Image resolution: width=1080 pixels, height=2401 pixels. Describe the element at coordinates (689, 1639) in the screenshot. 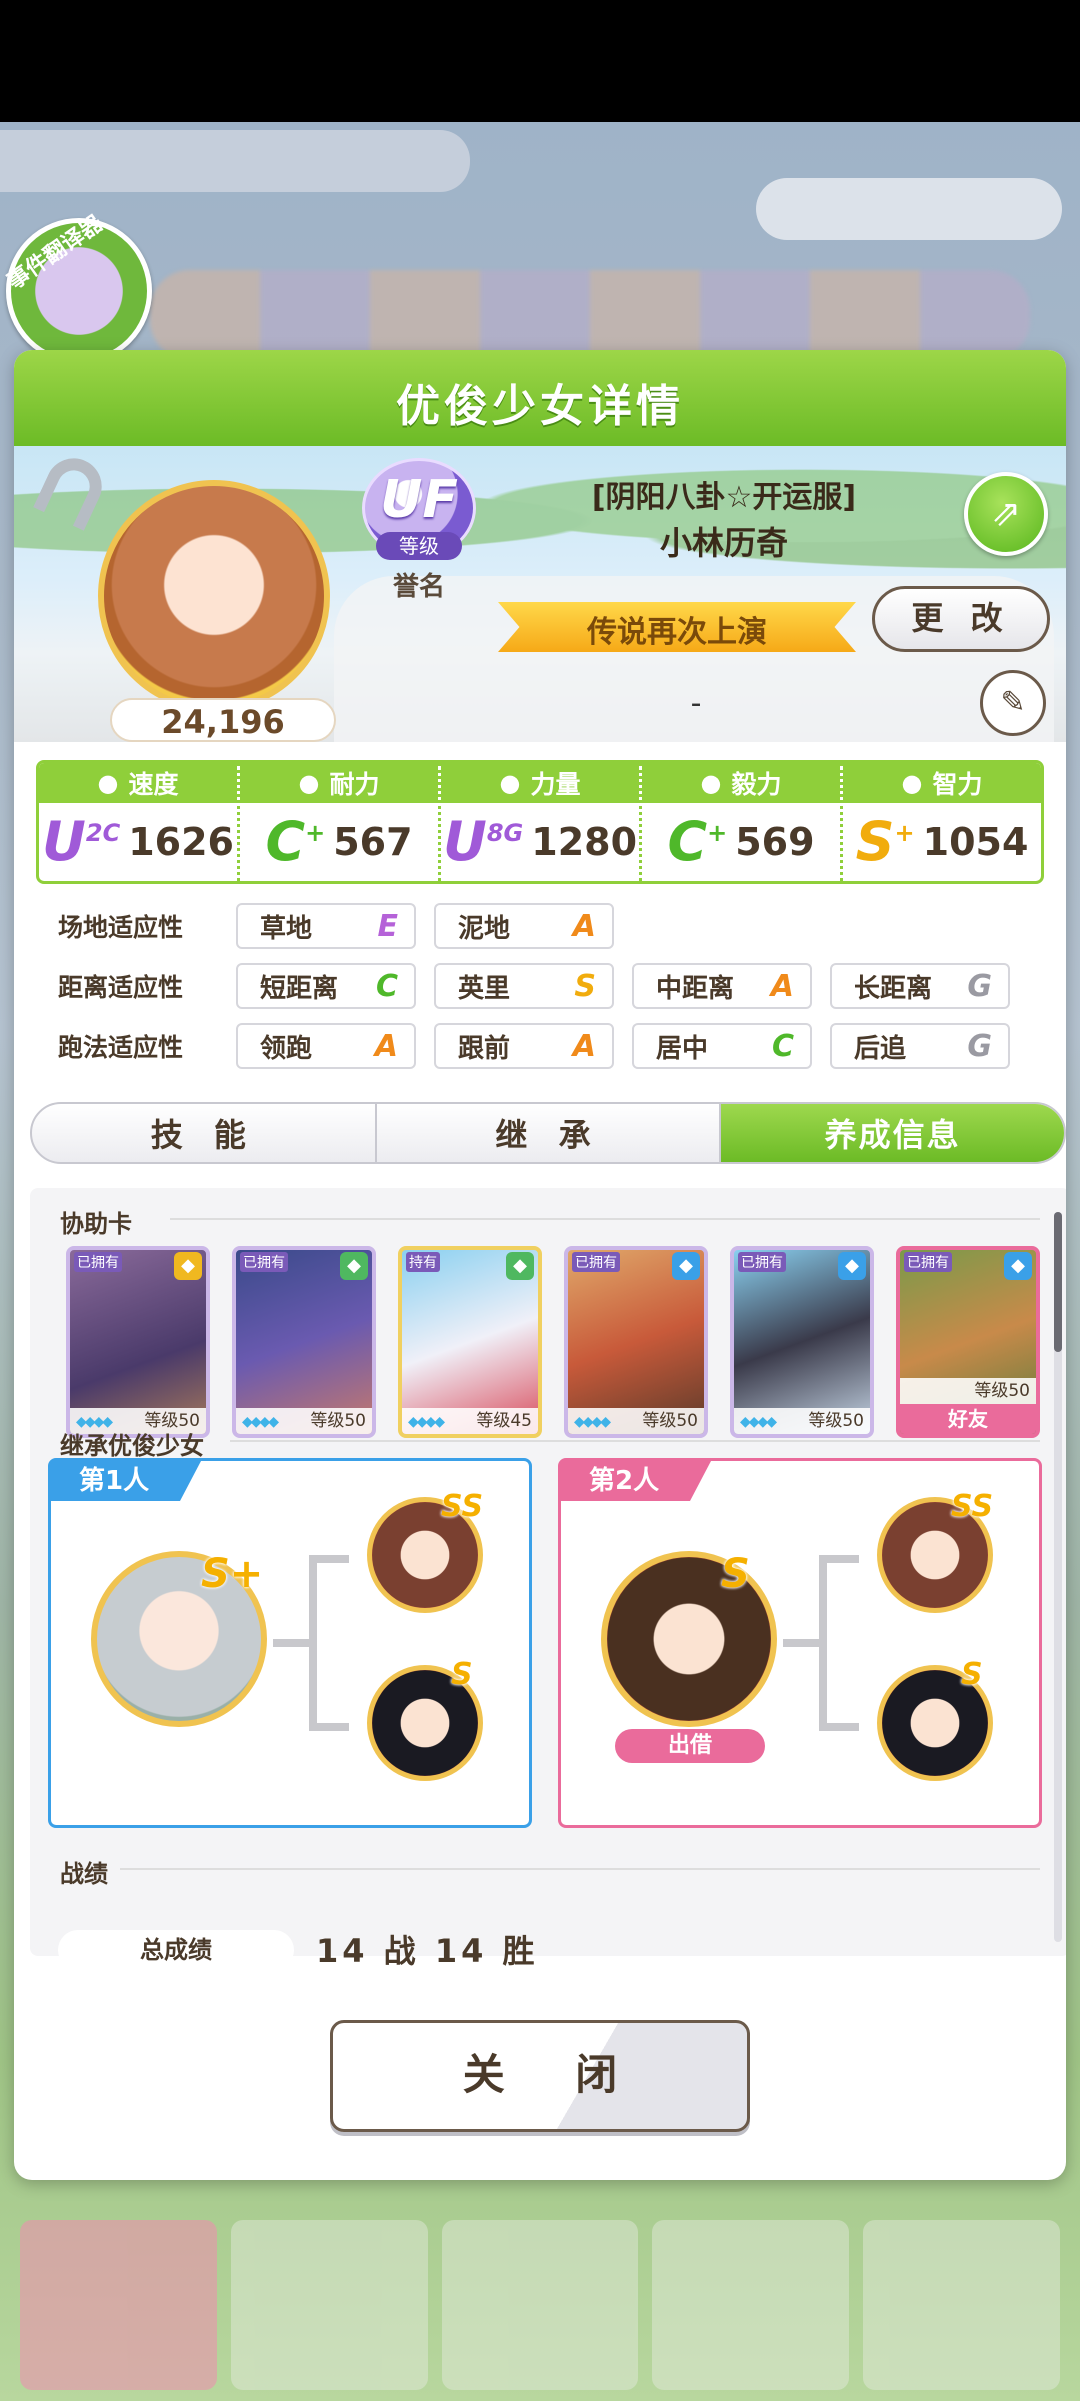

I see `parent-2-avatar` at that location.